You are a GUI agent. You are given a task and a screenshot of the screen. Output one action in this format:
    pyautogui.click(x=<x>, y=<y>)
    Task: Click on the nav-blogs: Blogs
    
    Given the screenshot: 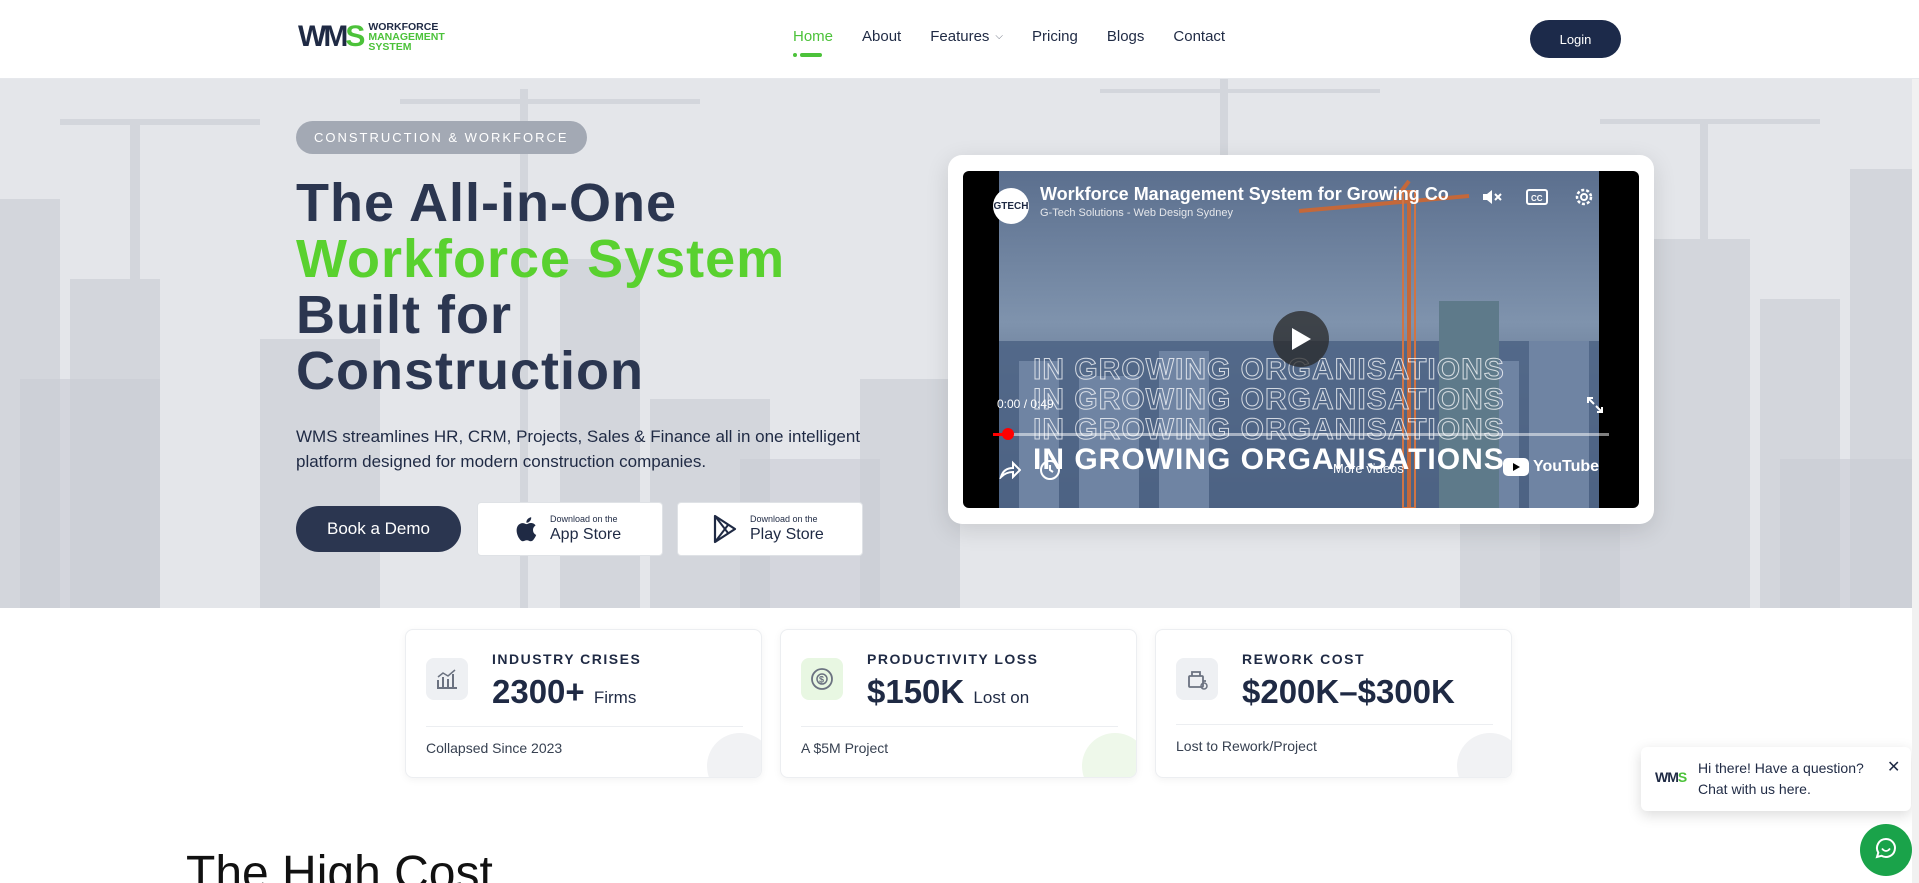 What is the action you would take?
    pyautogui.click(x=1126, y=36)
    